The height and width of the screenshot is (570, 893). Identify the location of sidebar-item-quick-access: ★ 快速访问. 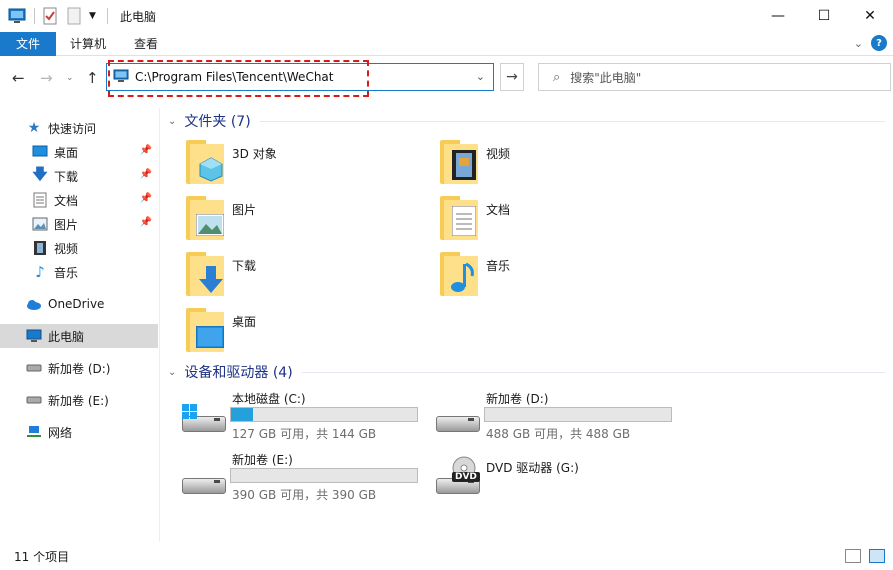
(79, 128).